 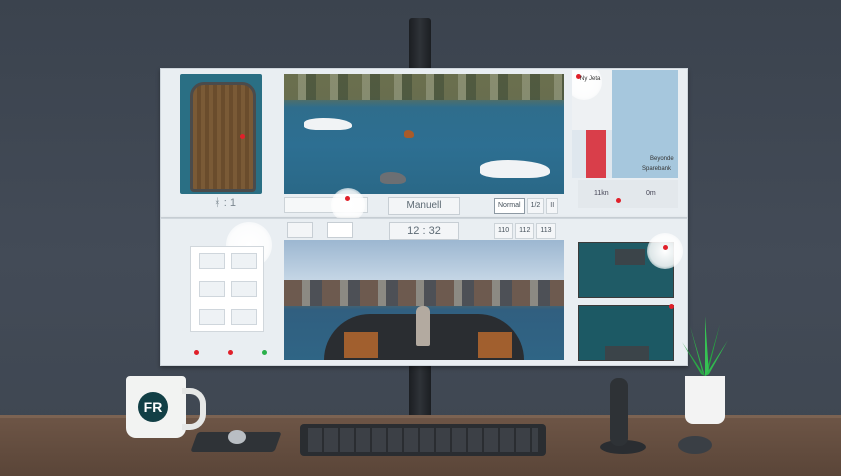 I want to click on ship-overview-view, so click(x=221, y=134).